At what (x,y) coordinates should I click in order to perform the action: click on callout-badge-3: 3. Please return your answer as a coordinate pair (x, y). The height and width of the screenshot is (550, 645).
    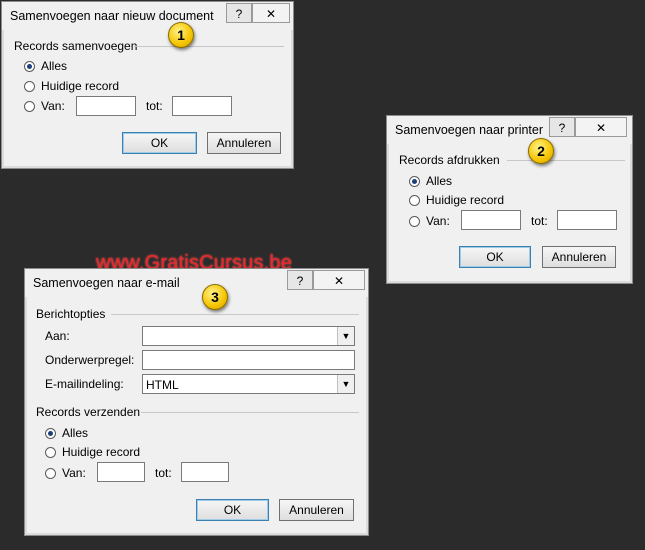
    Looking at the image, I should click on (215, 297).